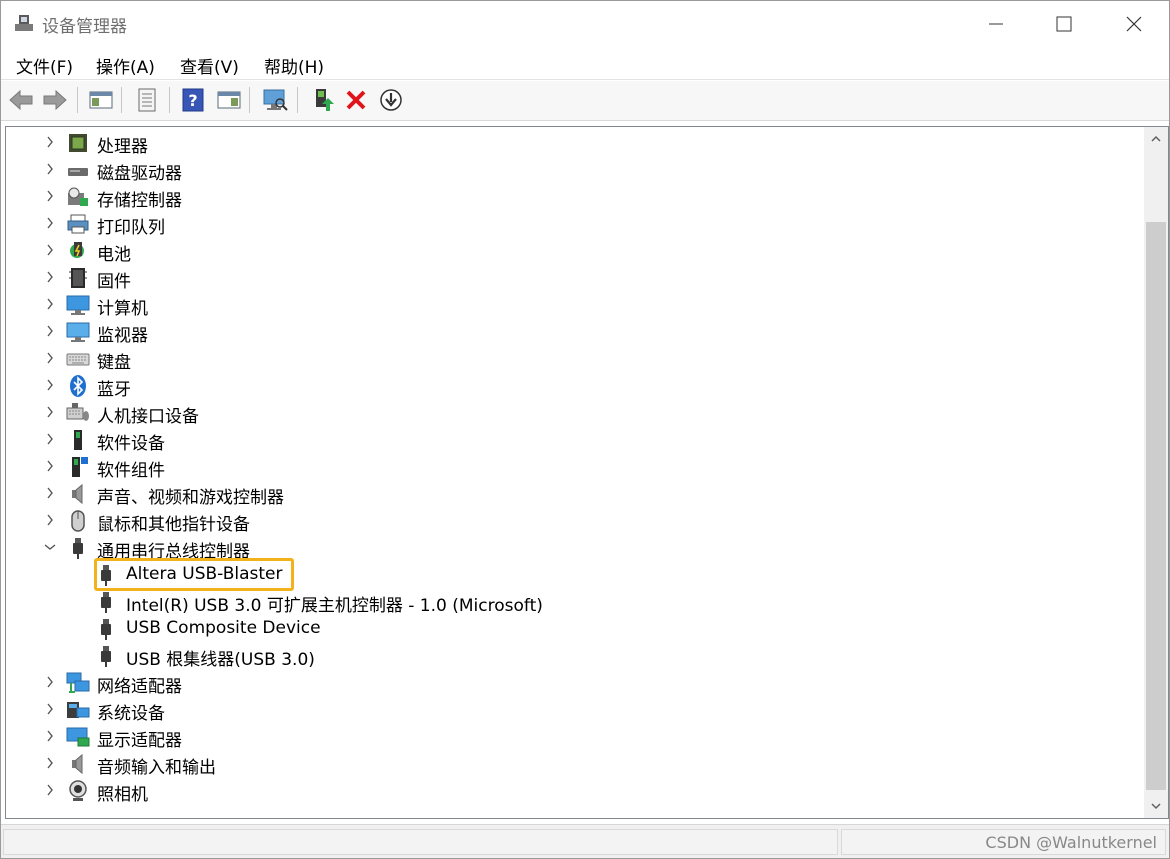 The height and width of the screenshot is (859, 1170). What do you see at coordinates (571, 278) in the screenshot?
I see `tree-category-row: 固件` at bounding box center [571, 278].